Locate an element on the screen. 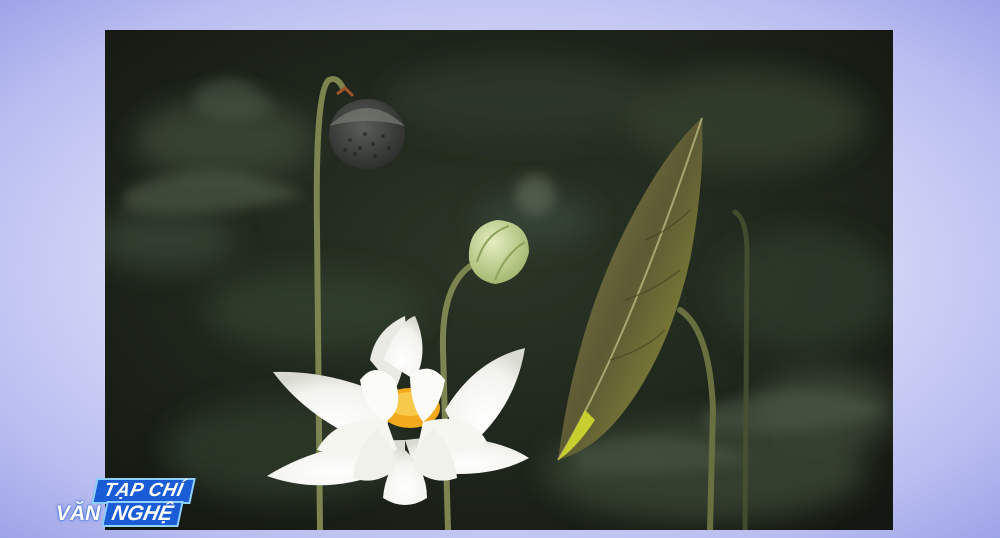  logo-line-2: VĂN NGHỆ is located at coordinates (120, 514).